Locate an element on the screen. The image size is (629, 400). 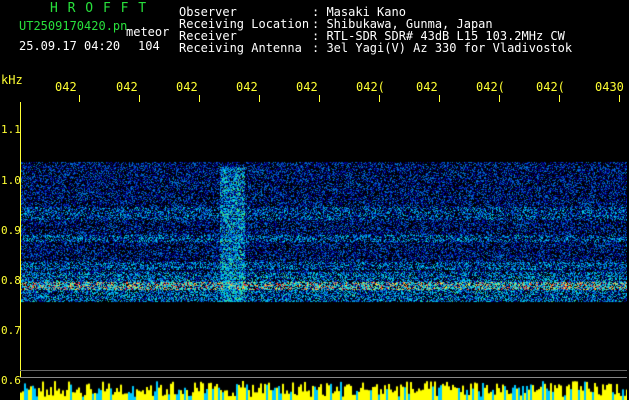
file-name: UT2509170420.pn is located at coordinates (73, 26).